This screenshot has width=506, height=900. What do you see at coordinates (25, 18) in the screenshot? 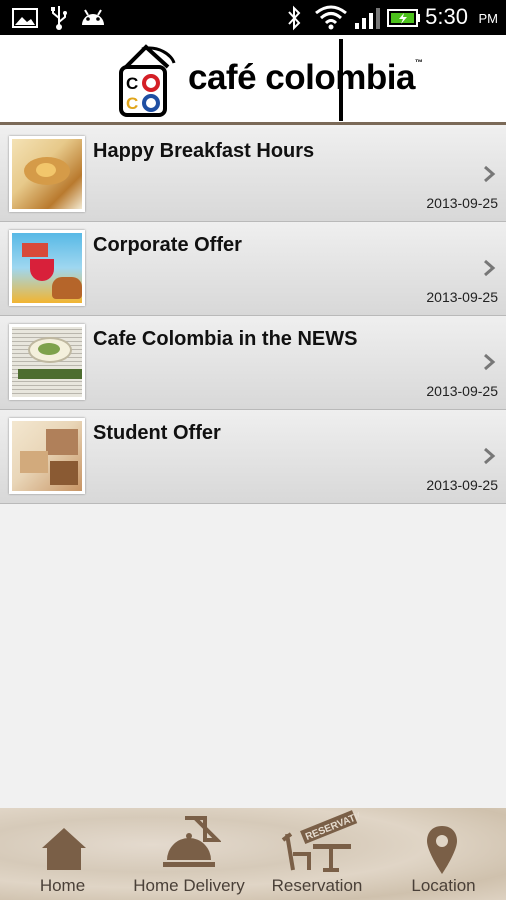
I see `image-icon` at bounding box center [25, 18].